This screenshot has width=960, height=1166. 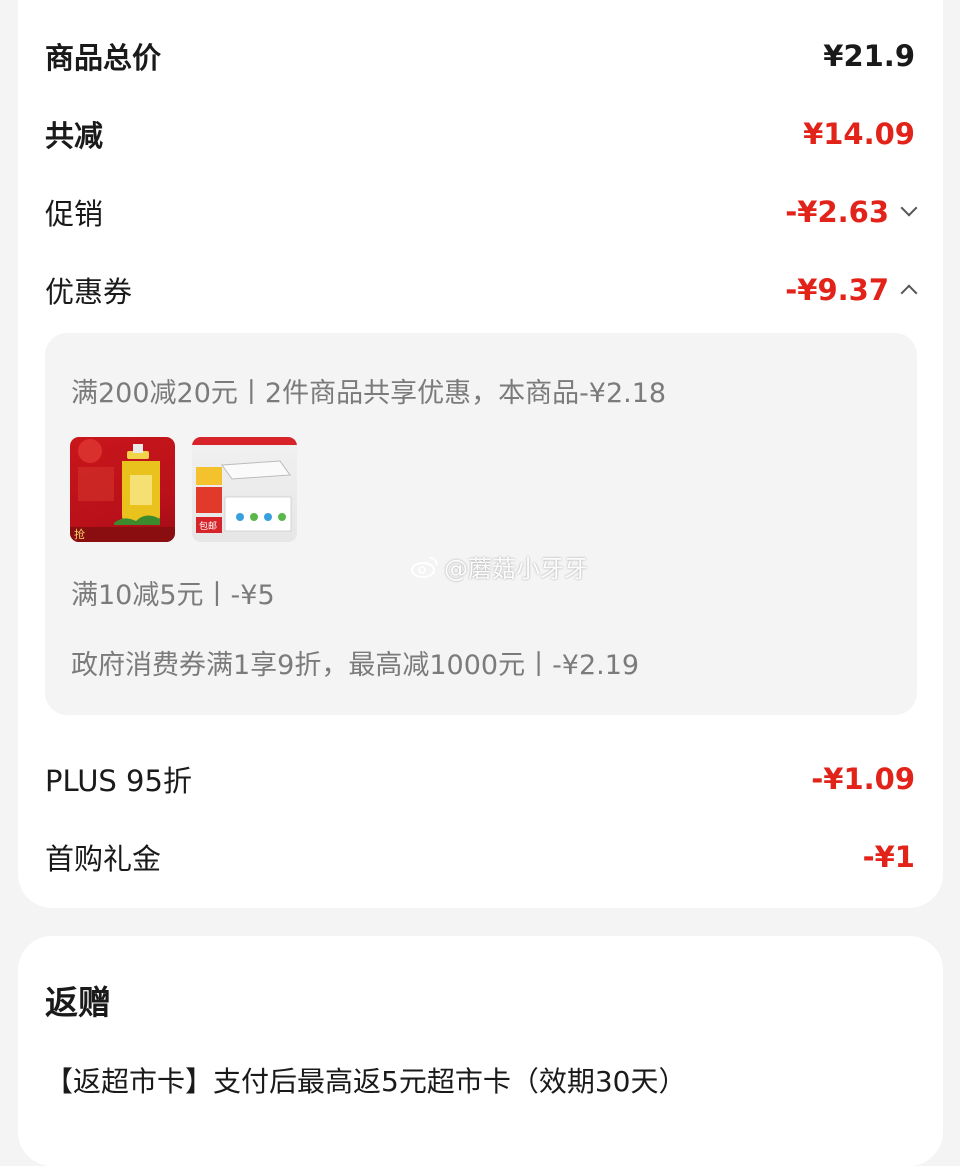 I want to click on gift-title: 返赠, so click(x=78, y=1002).